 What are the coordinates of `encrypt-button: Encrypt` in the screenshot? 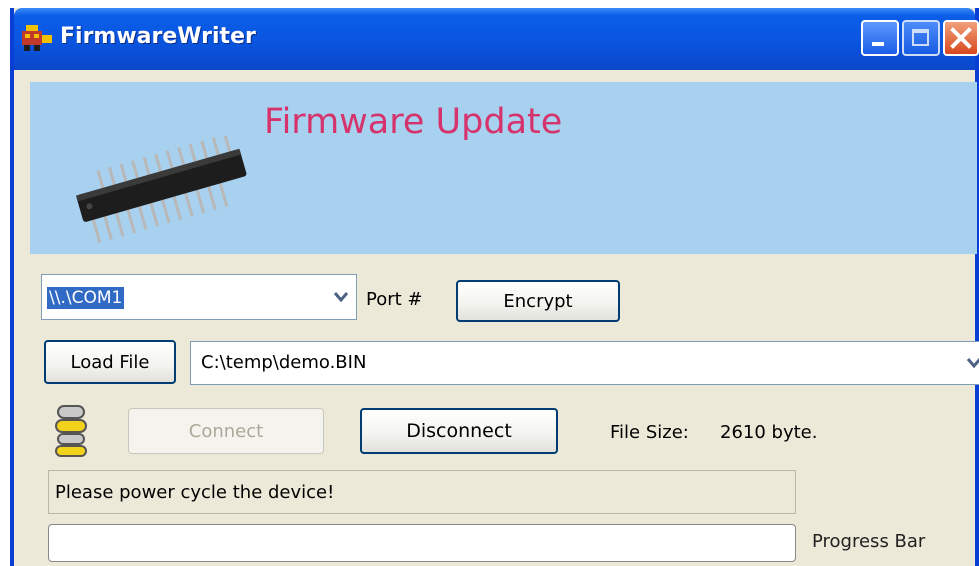 It's located at (538, 301).